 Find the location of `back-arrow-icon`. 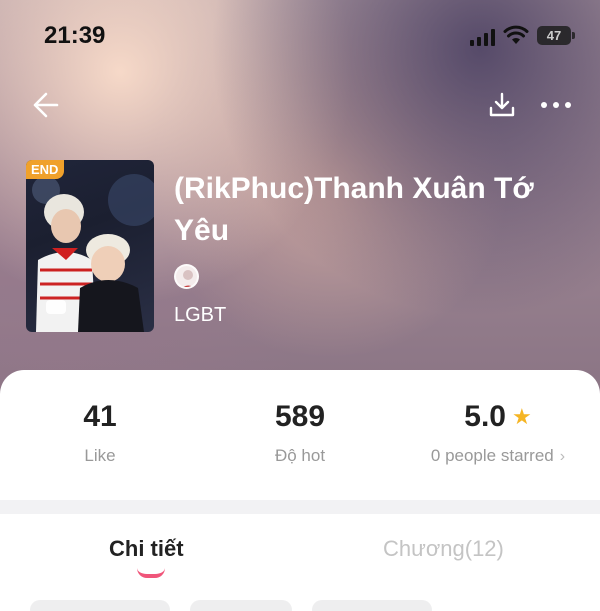

back-arrow-icon is located at coordinates (45, 105).